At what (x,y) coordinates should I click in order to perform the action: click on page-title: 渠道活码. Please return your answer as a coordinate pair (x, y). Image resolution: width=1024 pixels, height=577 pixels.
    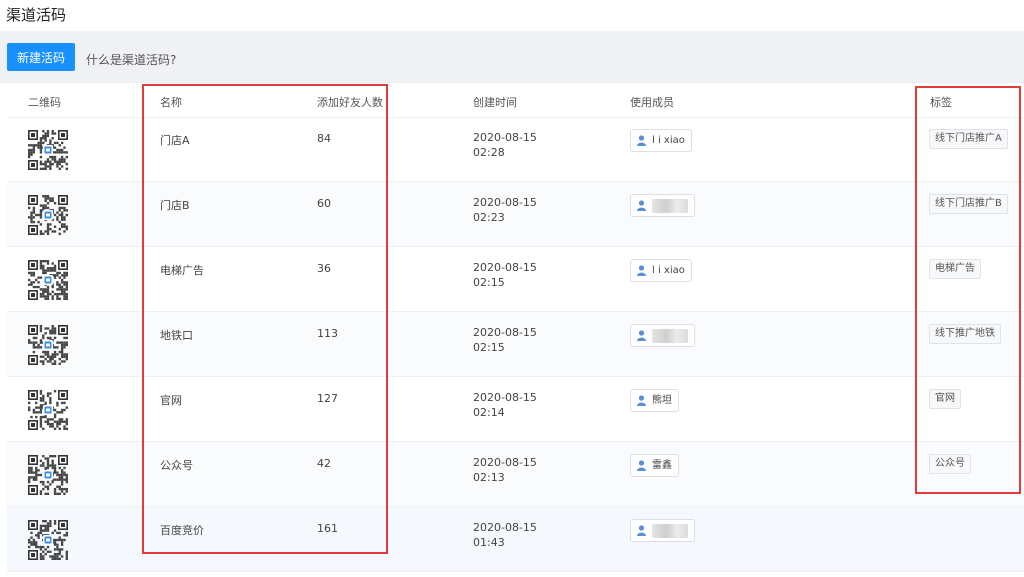
    Looking at the image, I should click on (36, 15).